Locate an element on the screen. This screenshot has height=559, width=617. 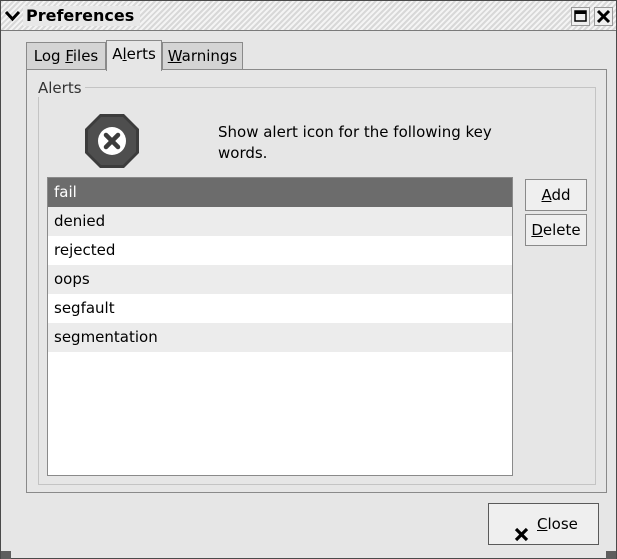
window-title: Preferences is located at coordinates (82, 16).